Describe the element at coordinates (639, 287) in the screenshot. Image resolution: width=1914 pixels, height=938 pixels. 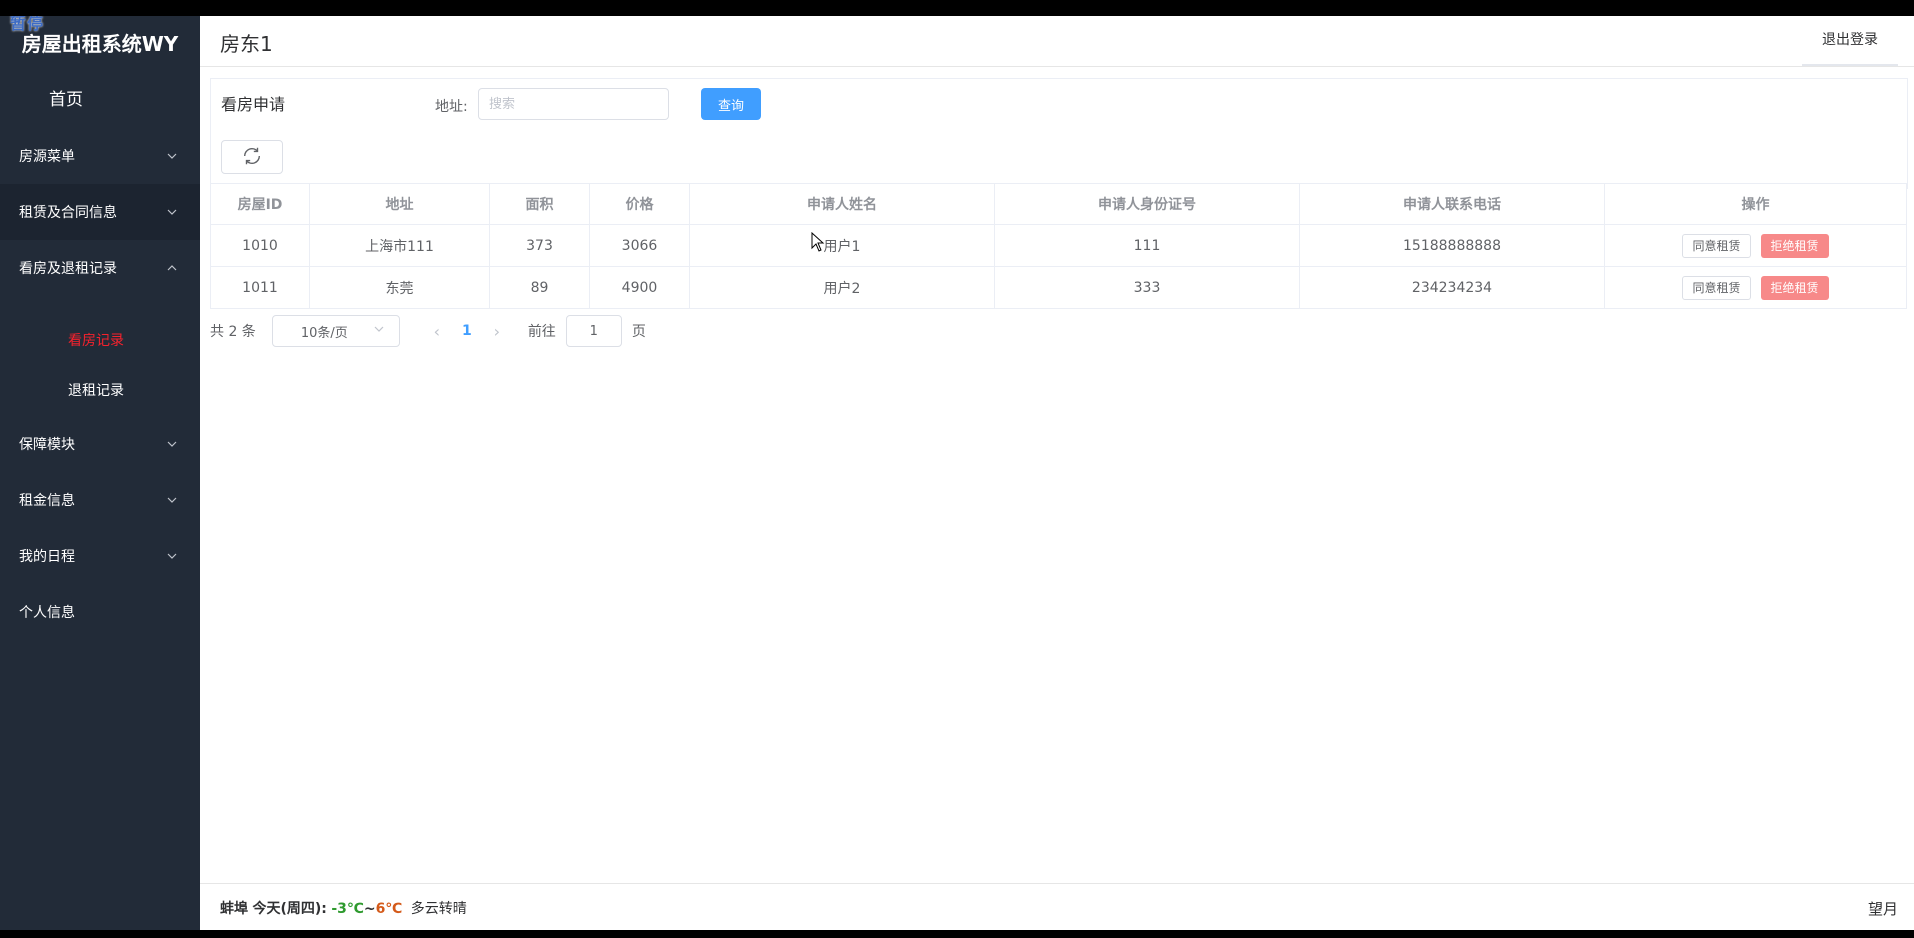
I see `cell-price: 4900` at that location.